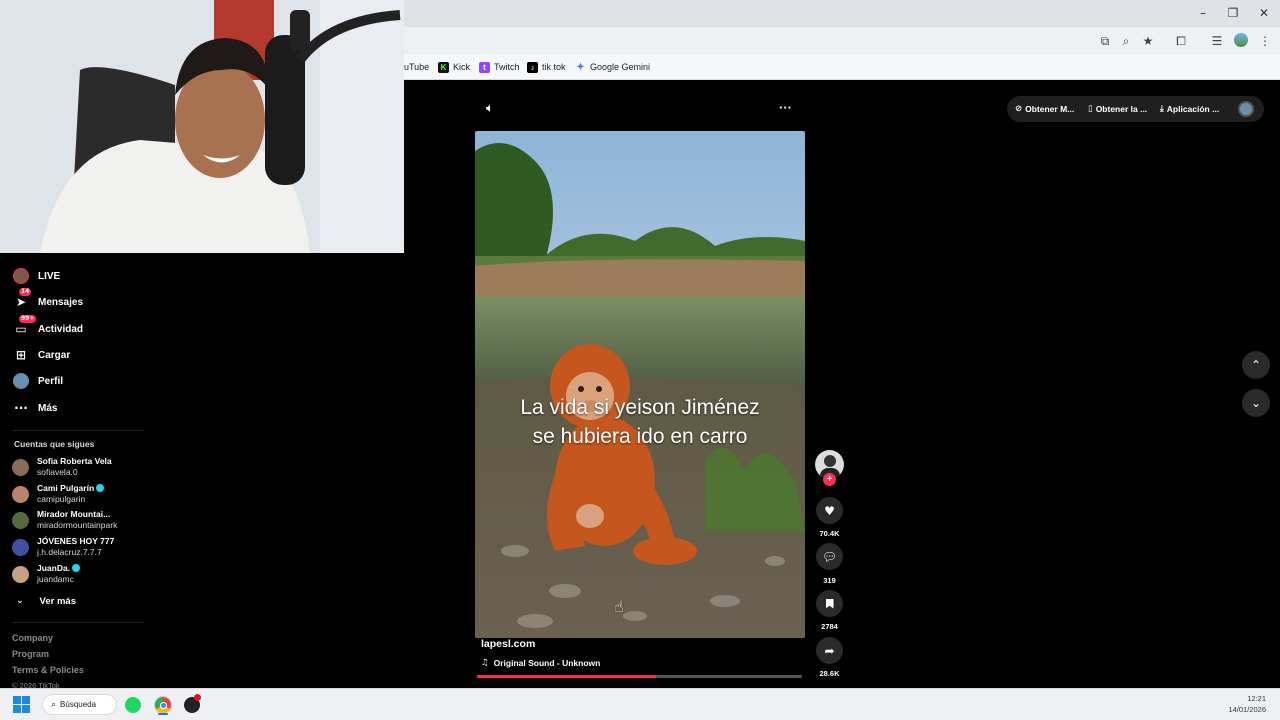 The width and height of the screenshot is (1280, 720). What do you see at coordinates (21, 704) in the screenshot?
I see `windows-start-icon` at bounding box center [21, 704].